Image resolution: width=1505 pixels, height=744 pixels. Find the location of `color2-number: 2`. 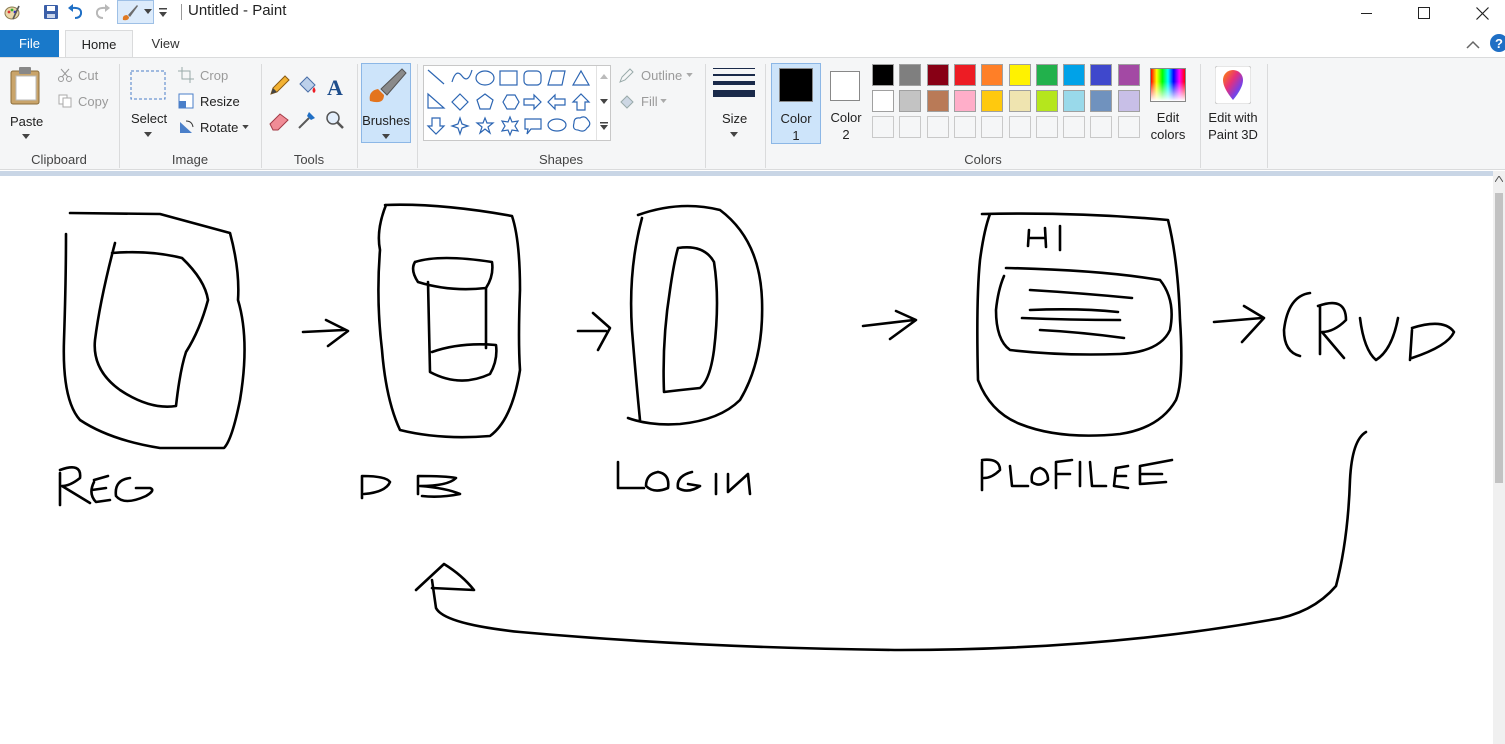

color2-number: 2 is located at coordinates (846, 134).